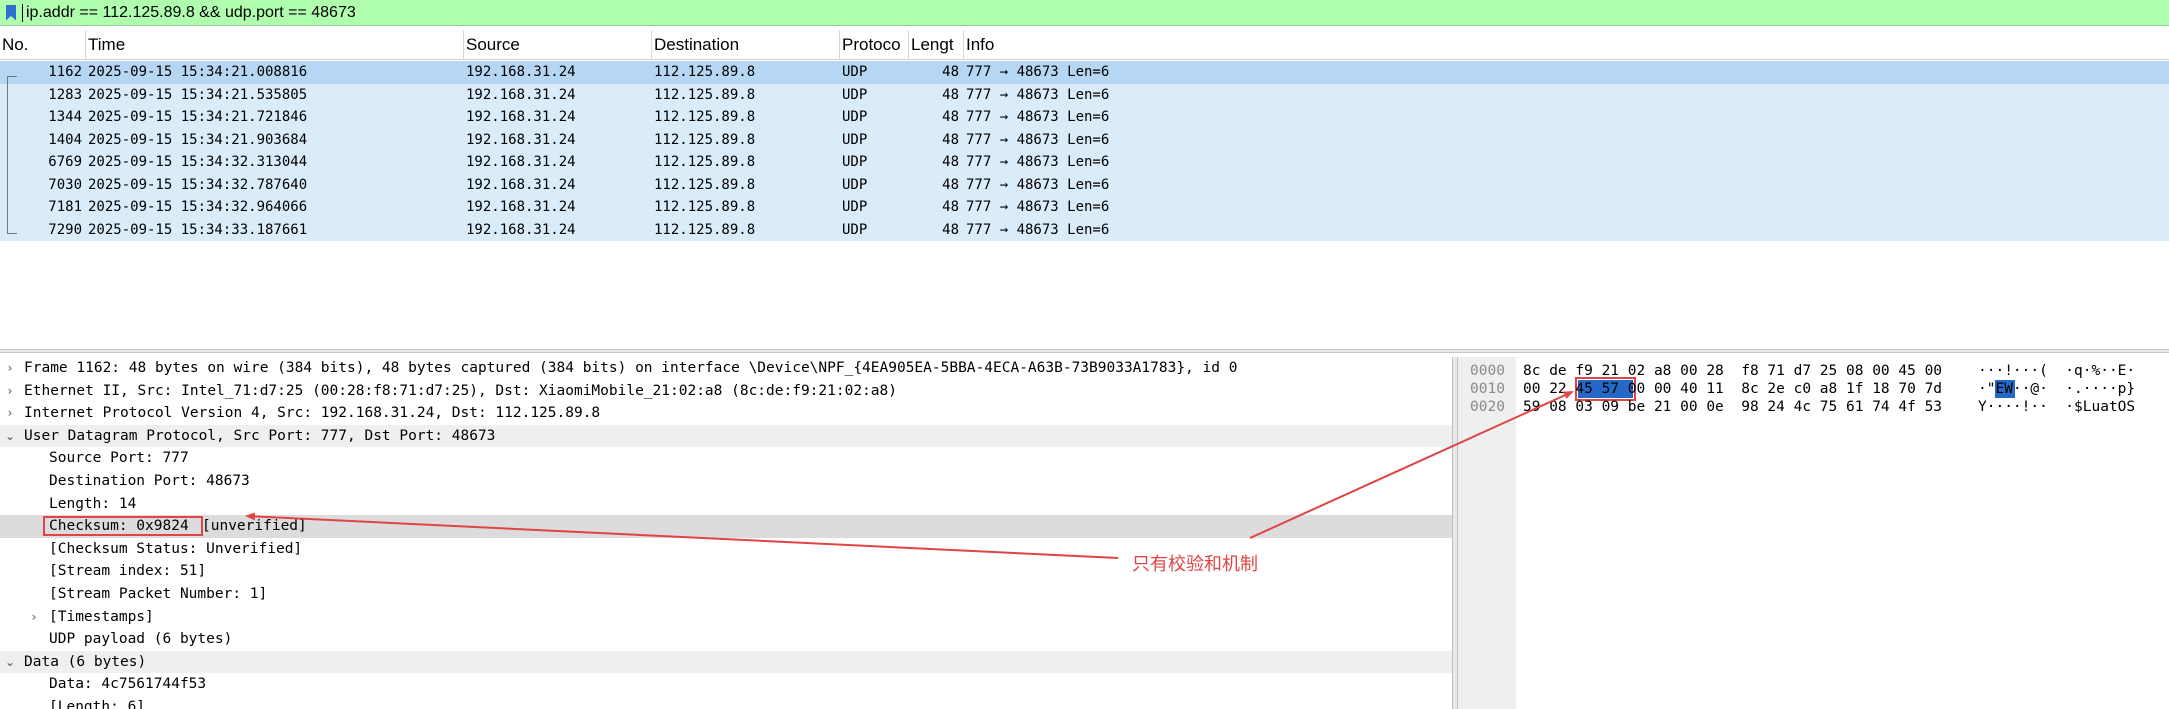 The height and width of the screenshot is (709, 2169). I want to click on tree-item-label: UDP payload (6 bytes), so click(141, 639).